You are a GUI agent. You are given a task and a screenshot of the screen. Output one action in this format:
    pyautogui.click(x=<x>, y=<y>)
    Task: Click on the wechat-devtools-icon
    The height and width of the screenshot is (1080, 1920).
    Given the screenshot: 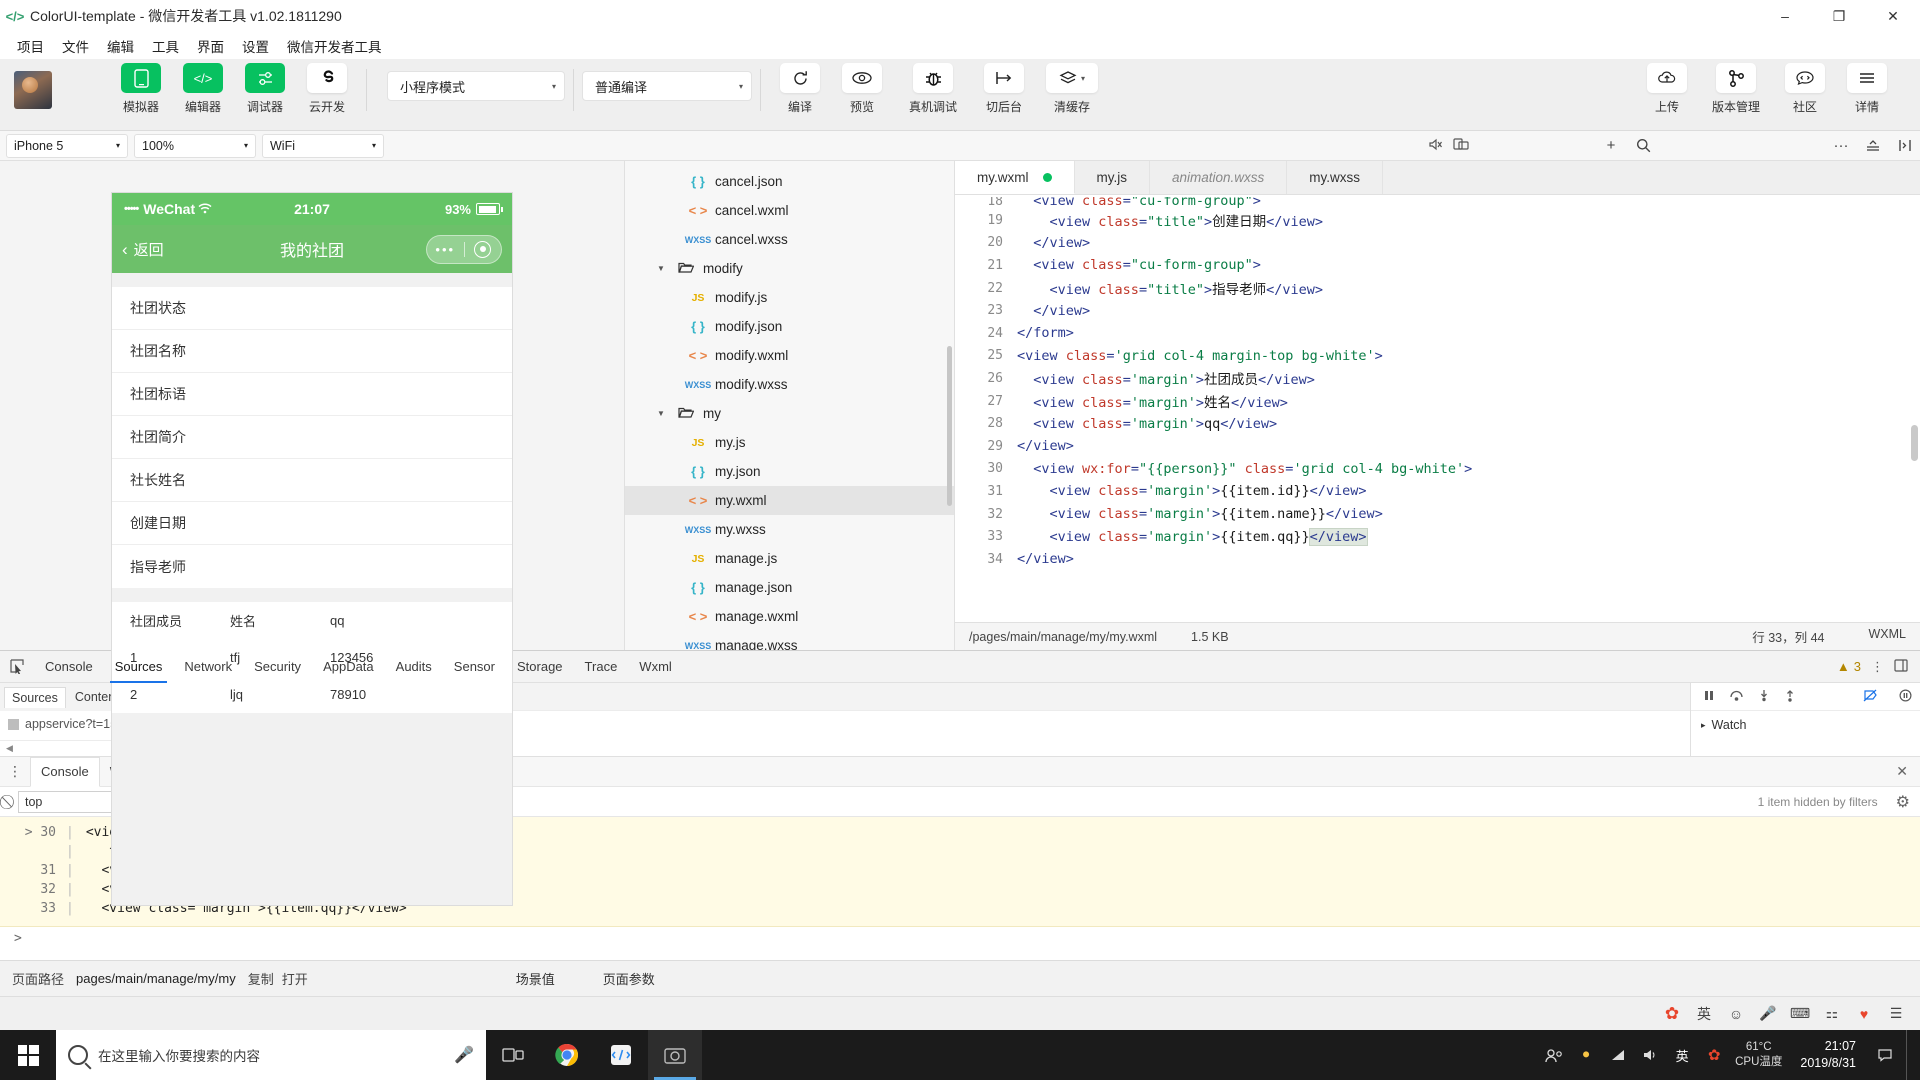 What is the action you would take?
    pyautogui.click(x=621, y=1055)
    